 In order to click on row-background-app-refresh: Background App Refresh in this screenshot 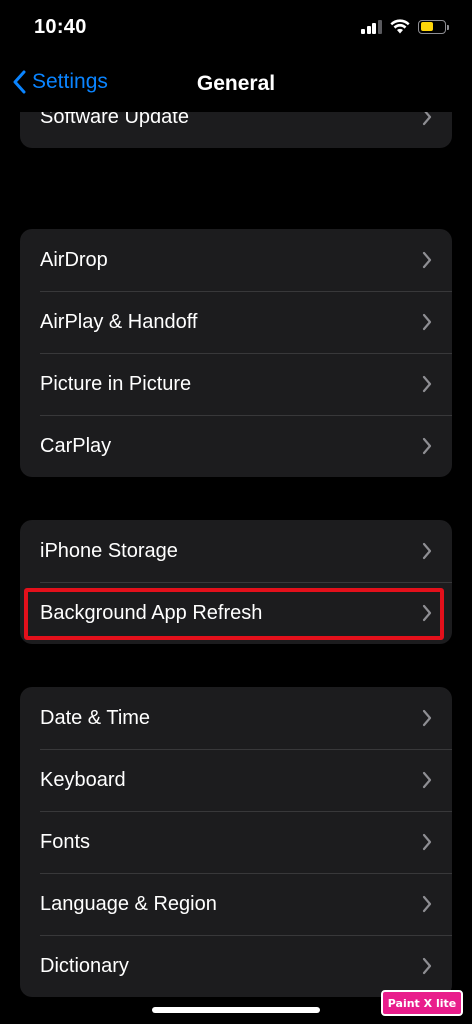, I will do `click(236, 613)`.